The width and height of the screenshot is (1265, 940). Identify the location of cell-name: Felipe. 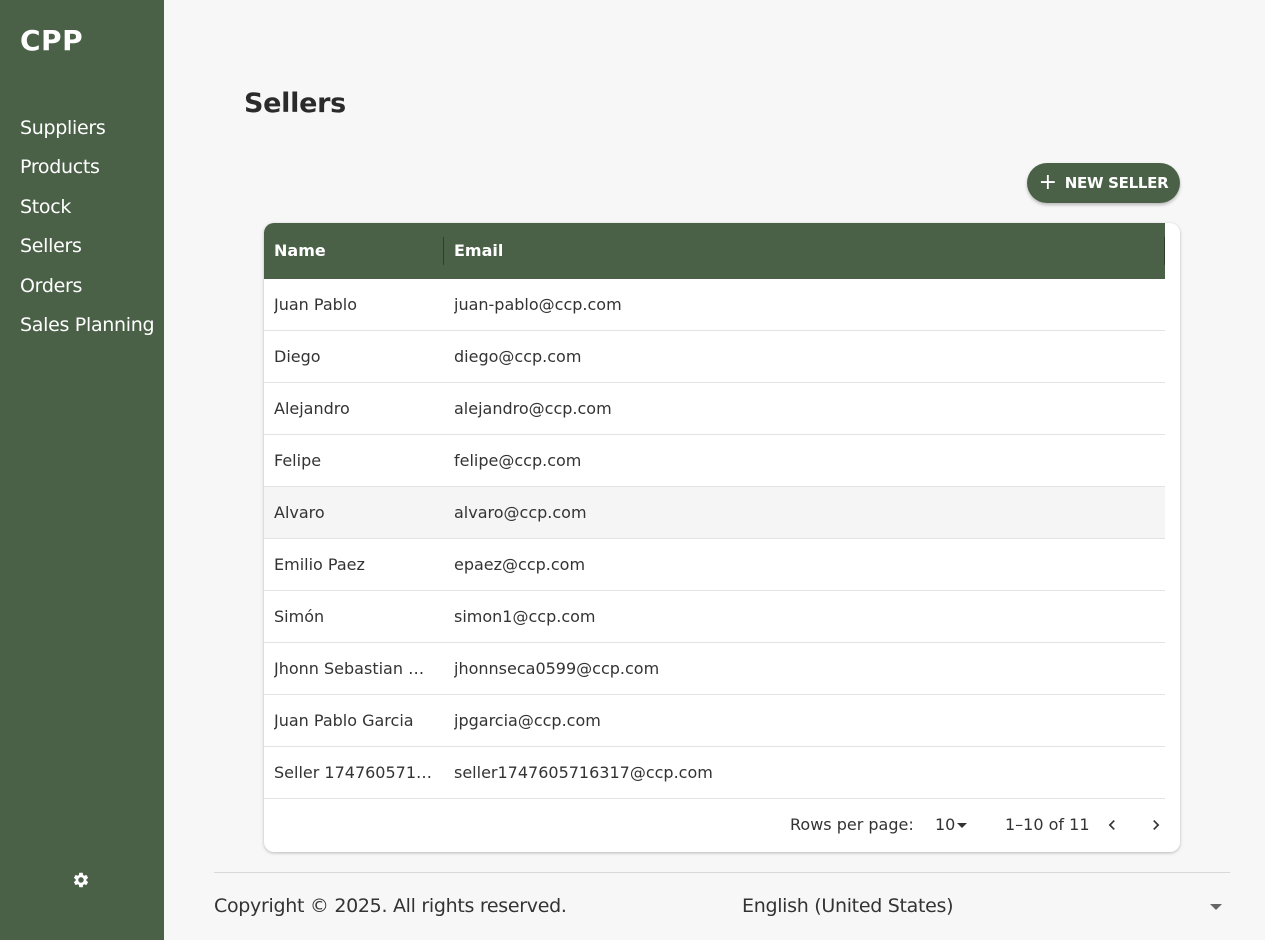
(298, 460).